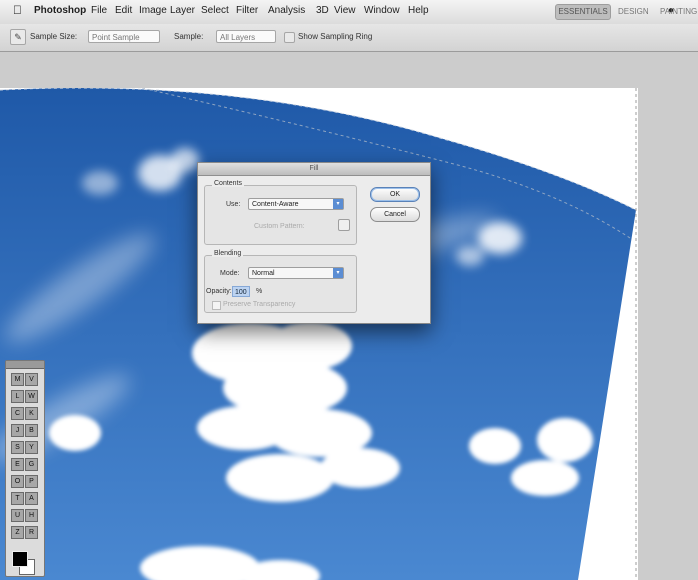 Image resolution: width=698 pixels, height=580 pixels. Describe the element at coordinates (678, 11) in the screenshot. I see `workspace-painting: PAINTING` at that location.